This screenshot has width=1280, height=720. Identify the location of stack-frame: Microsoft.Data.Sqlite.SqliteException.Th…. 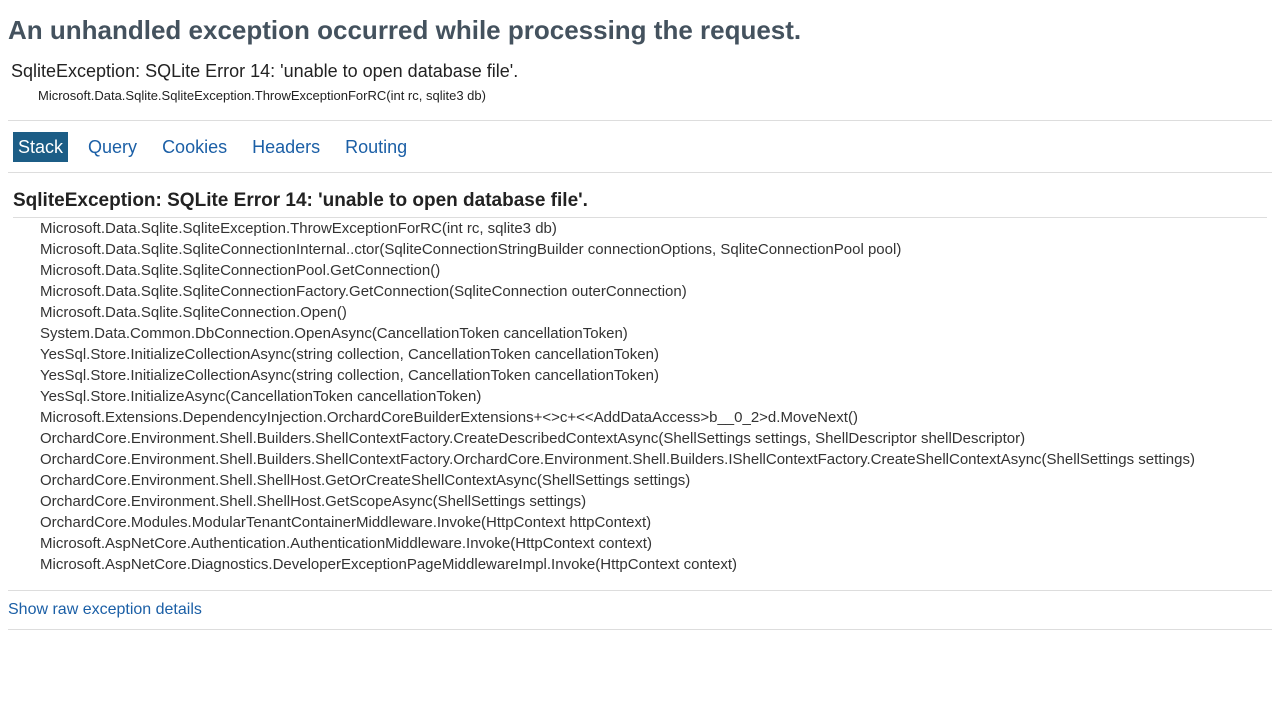
(298, 228).